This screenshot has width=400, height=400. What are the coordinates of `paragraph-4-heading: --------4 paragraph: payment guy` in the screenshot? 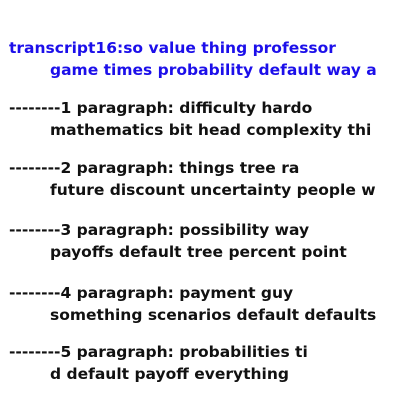 It's located at (151, 293).